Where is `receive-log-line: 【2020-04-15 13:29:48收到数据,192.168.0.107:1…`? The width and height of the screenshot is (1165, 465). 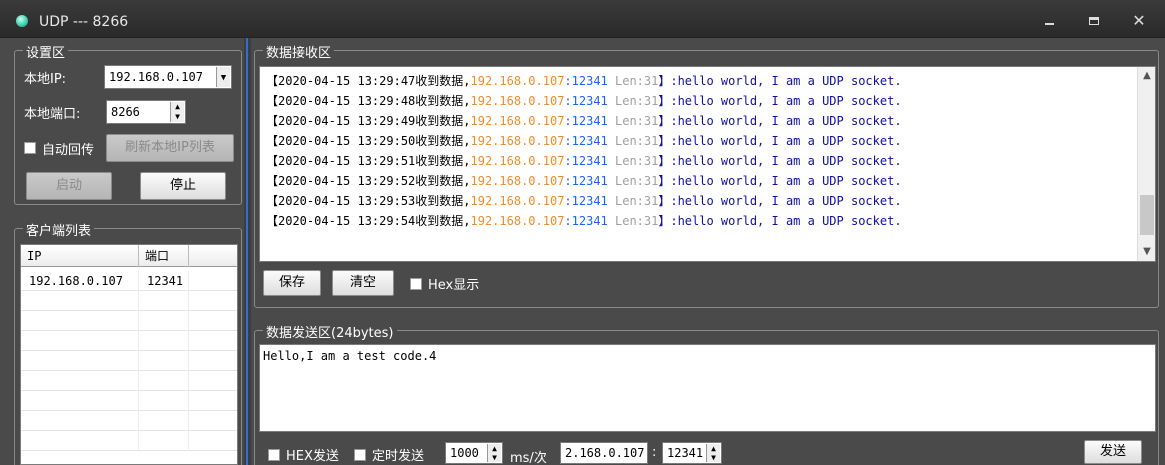
receive-log-line: 【2020-04-15 13:29:48收到数据,192.168.0.107:1… is located at coordinates (584, 101).